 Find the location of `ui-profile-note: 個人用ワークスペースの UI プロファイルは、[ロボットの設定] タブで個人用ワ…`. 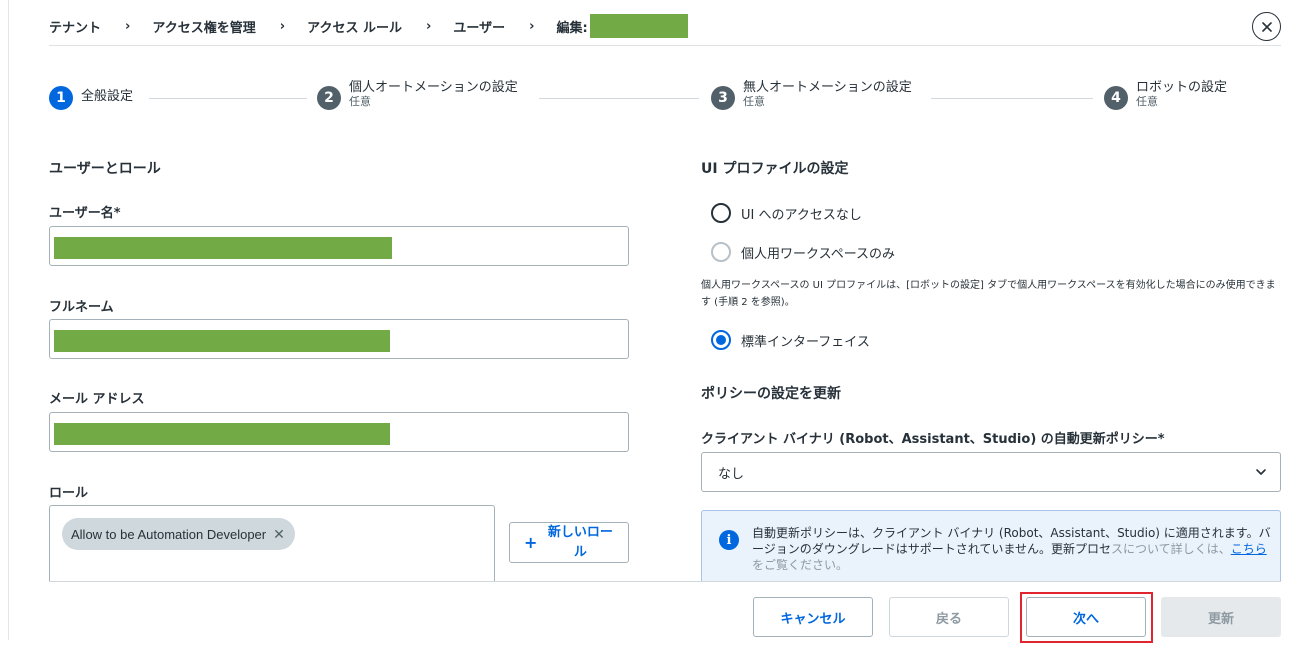

ui-profile-note: 個人用ワークスペースの UI プロファイルは、[ロボットの設定] タブで個人用ワ… is located at coordinates (988, 294).